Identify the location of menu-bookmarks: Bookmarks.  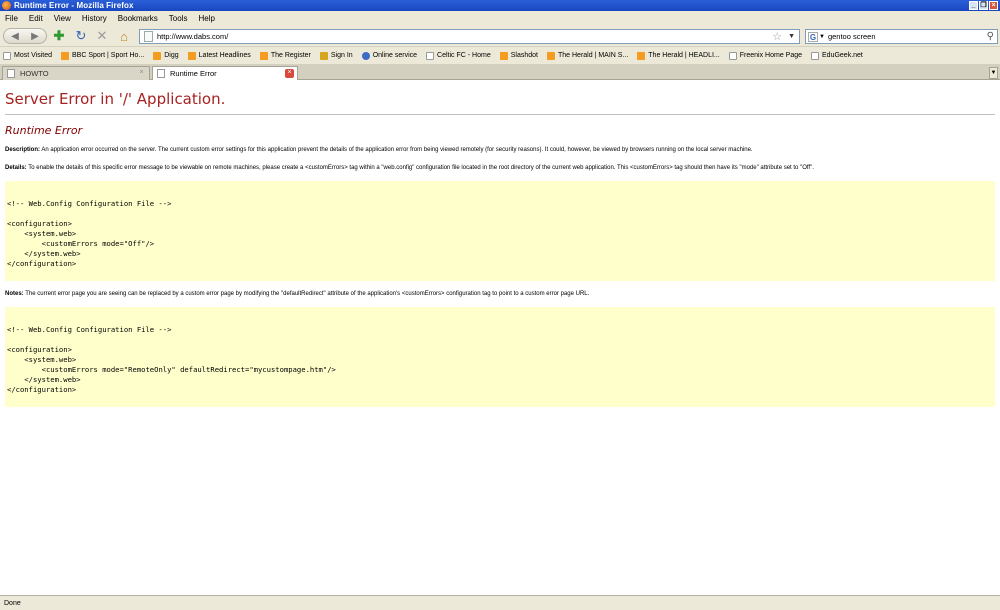
(138, 18).